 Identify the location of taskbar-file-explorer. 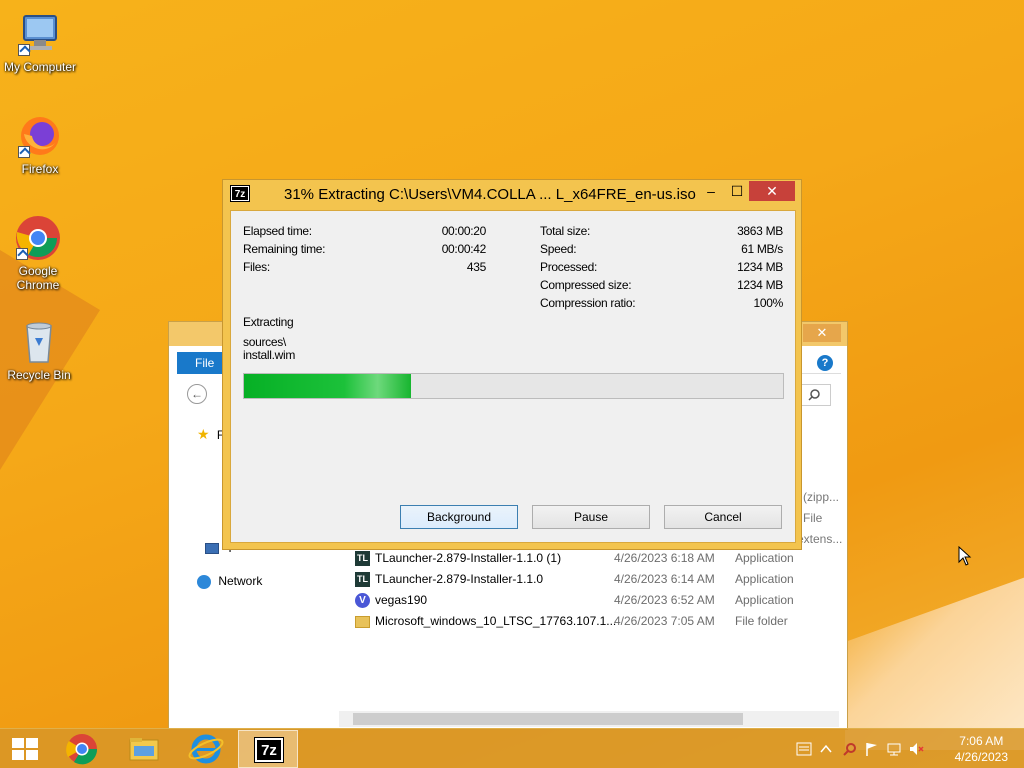
(144, 749).